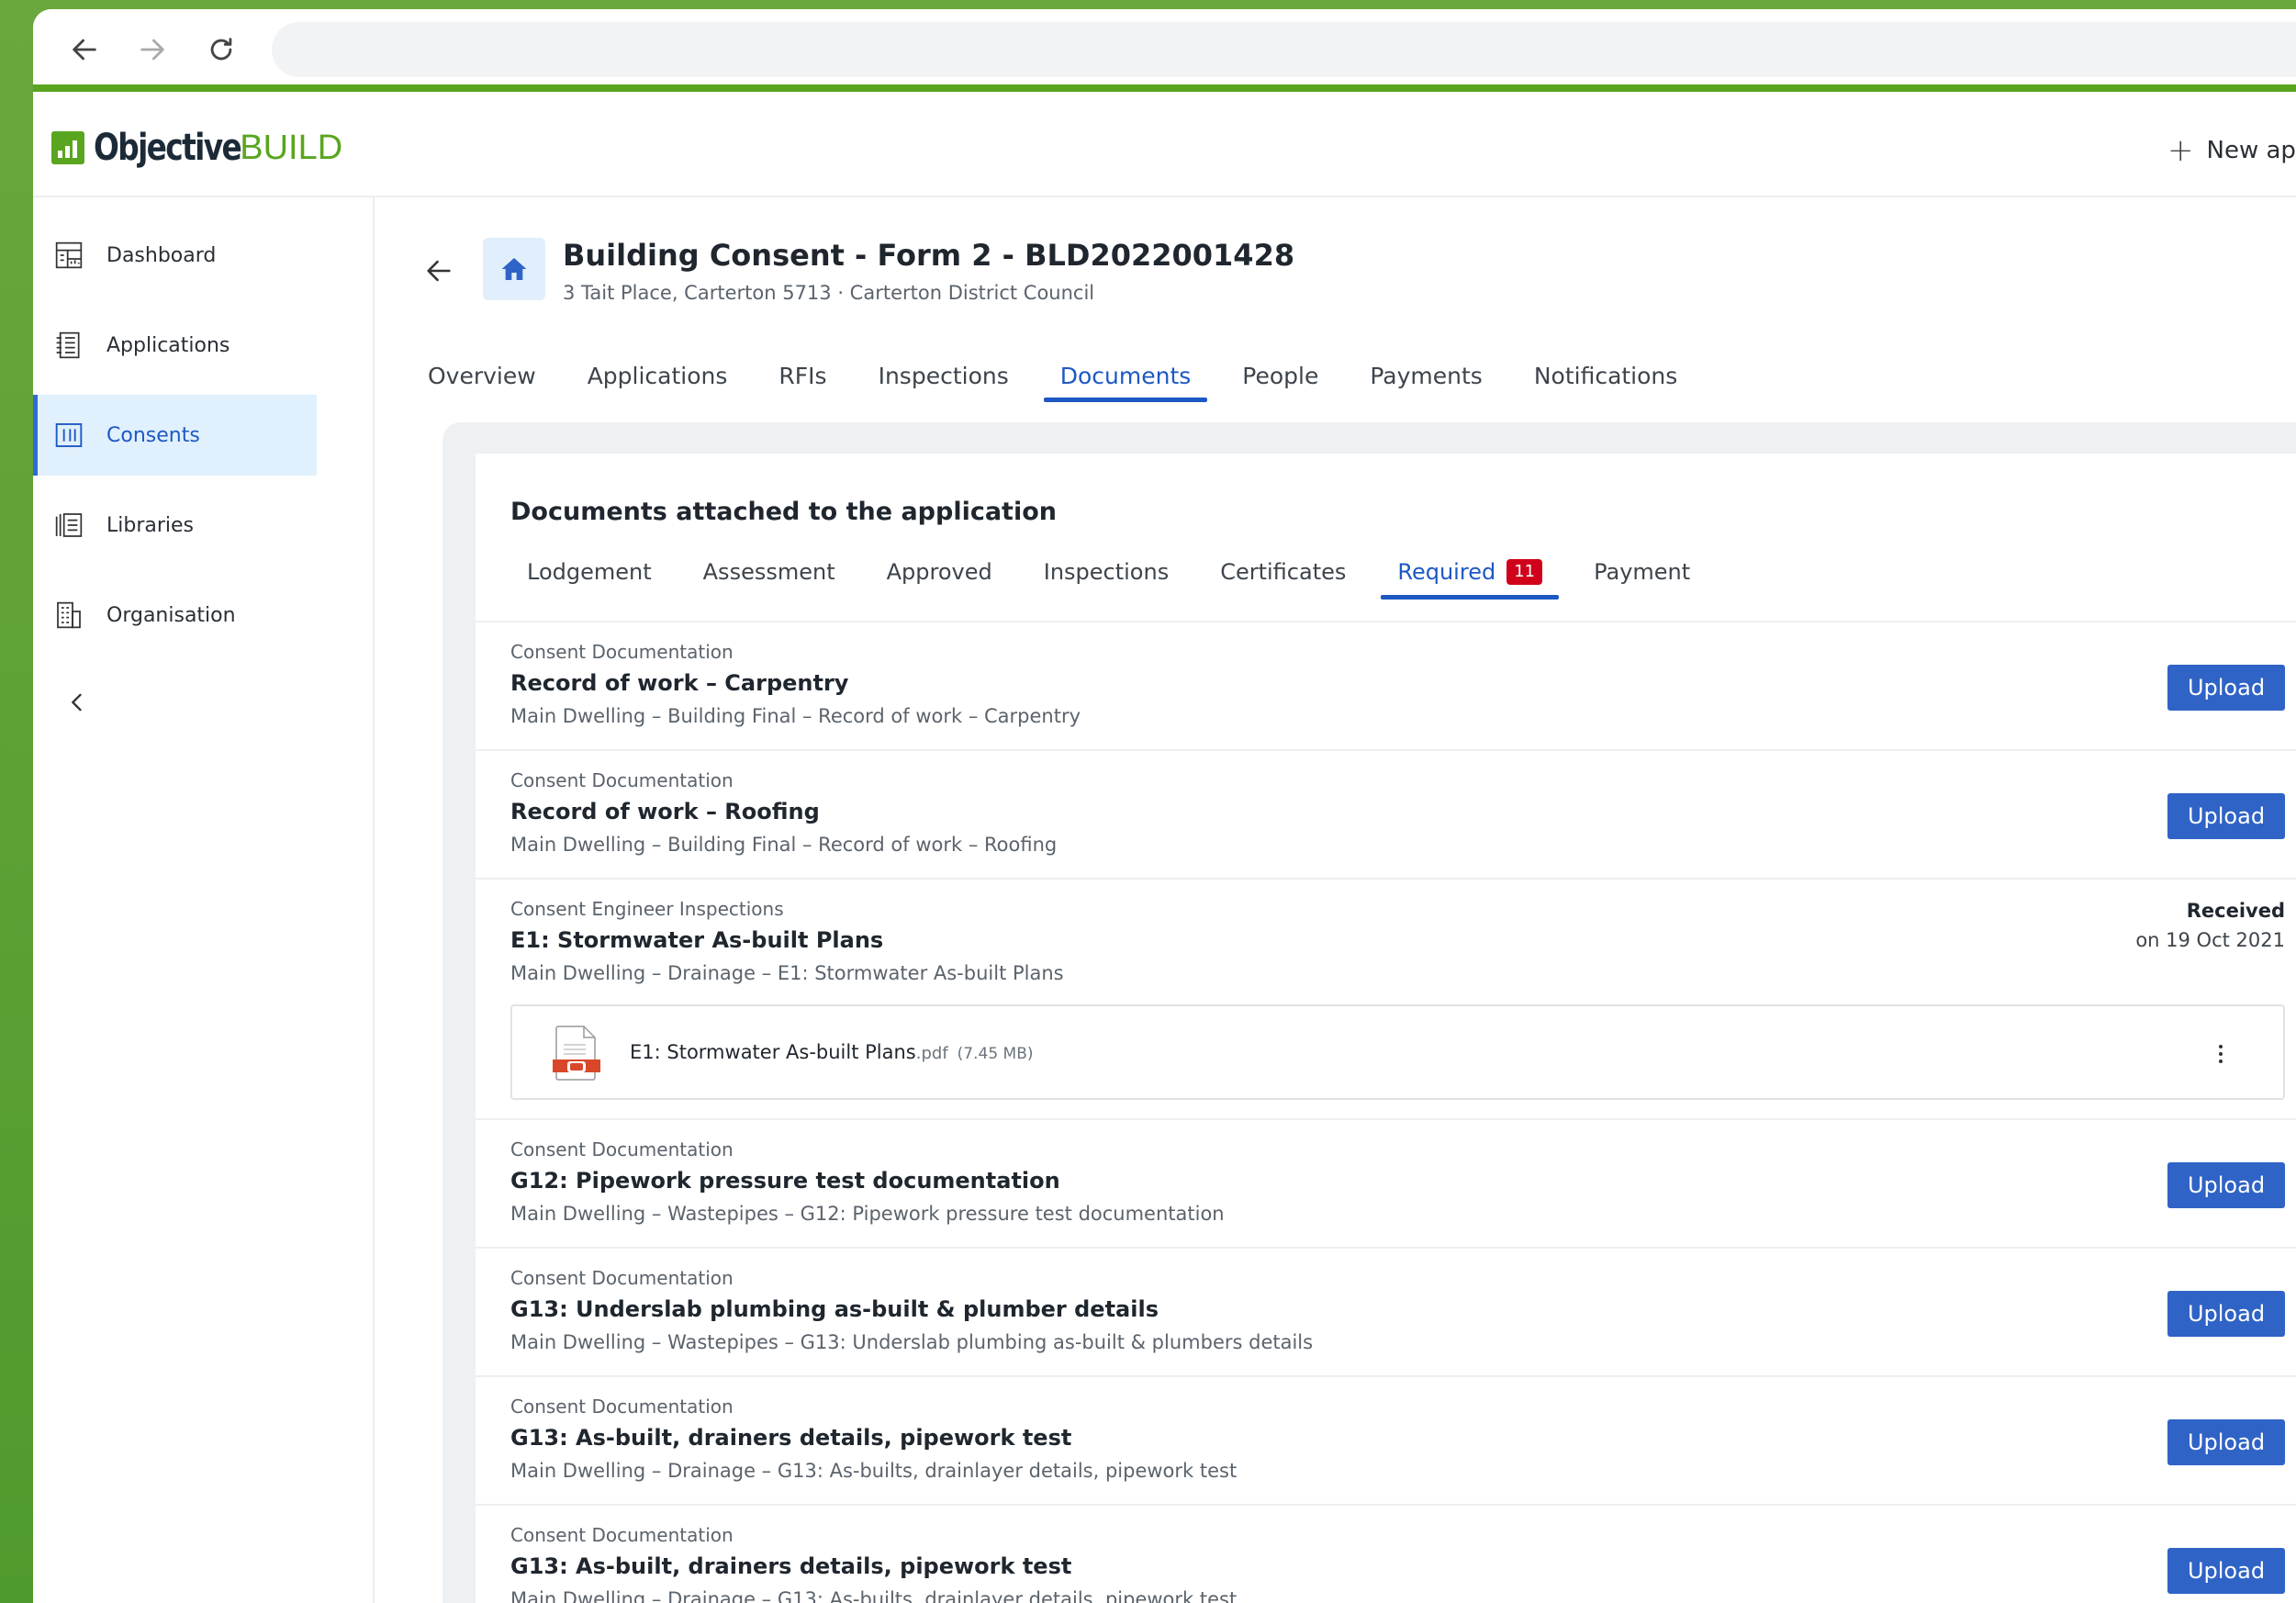 This screenshot has width=2296, height=1603. What do you see at coordinates (1283, 572) in the screenshot?
I see `subtab-label: Certificates` at bounding box center [1283, 572].